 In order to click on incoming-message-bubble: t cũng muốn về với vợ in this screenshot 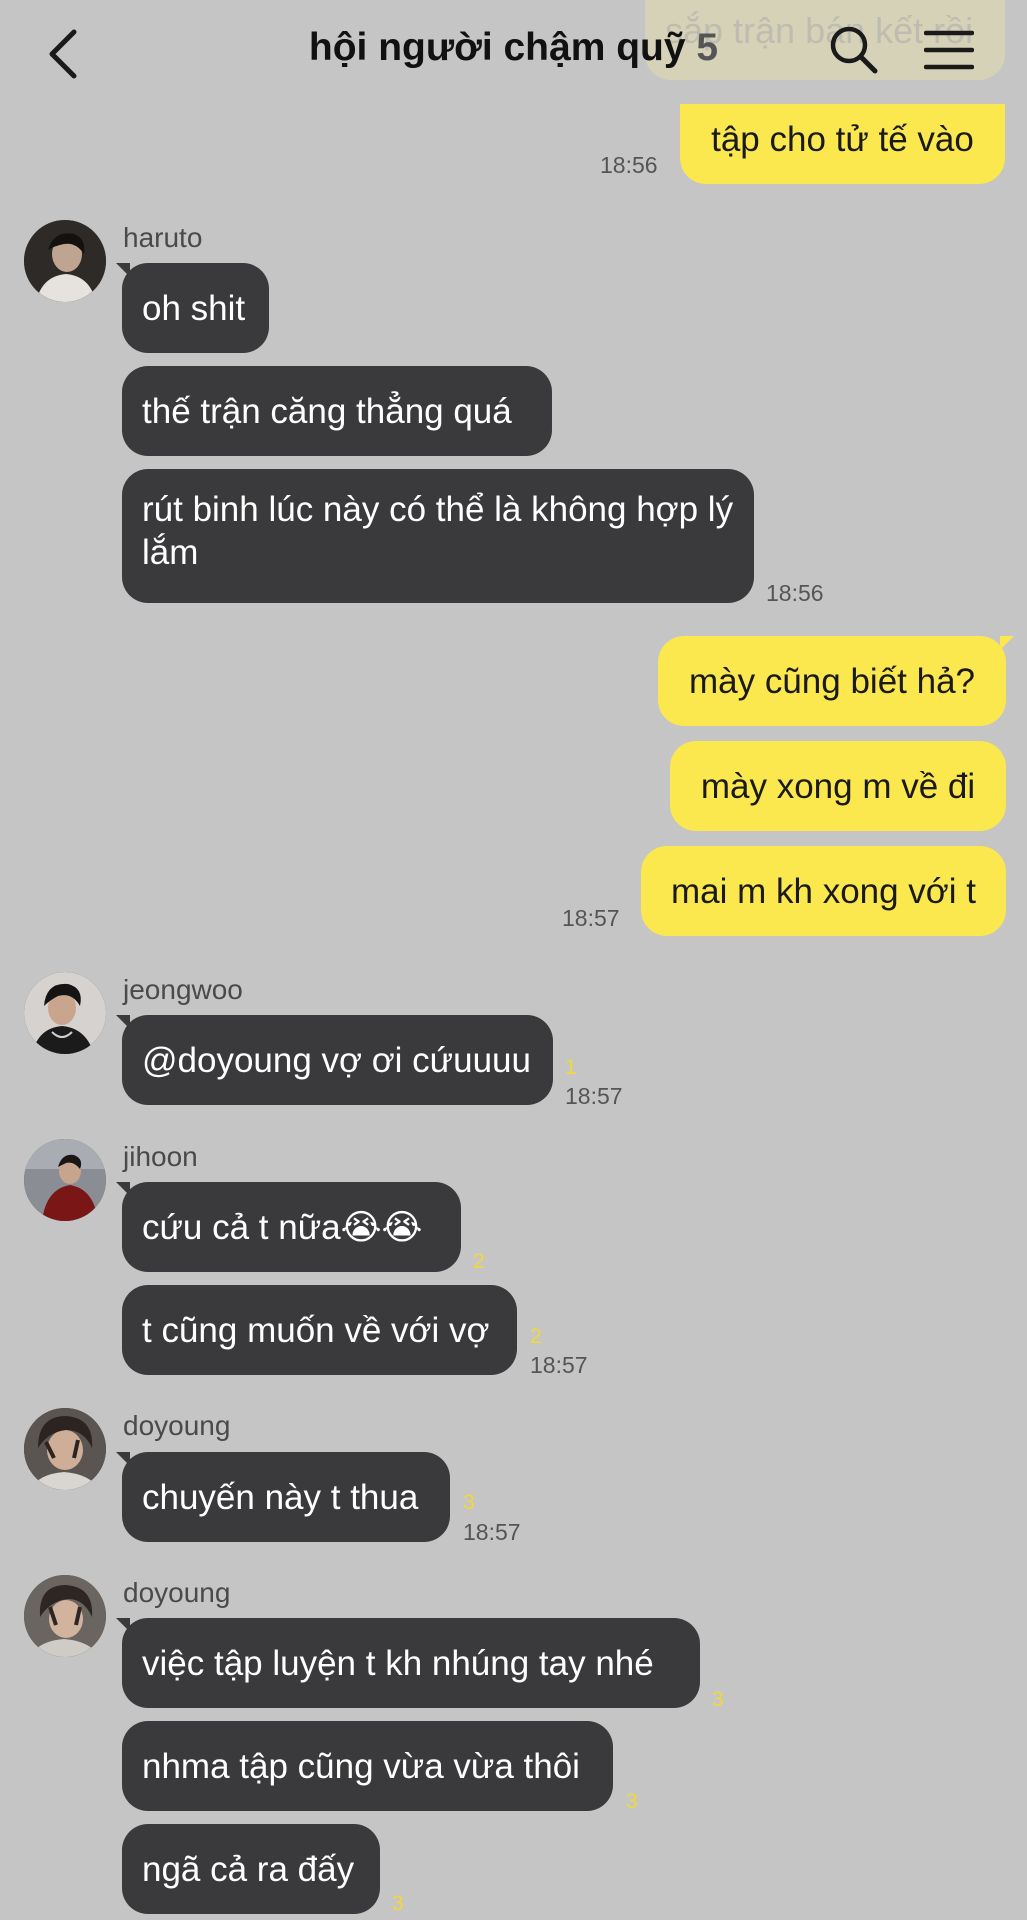, I will do `click(319, 1330)`.